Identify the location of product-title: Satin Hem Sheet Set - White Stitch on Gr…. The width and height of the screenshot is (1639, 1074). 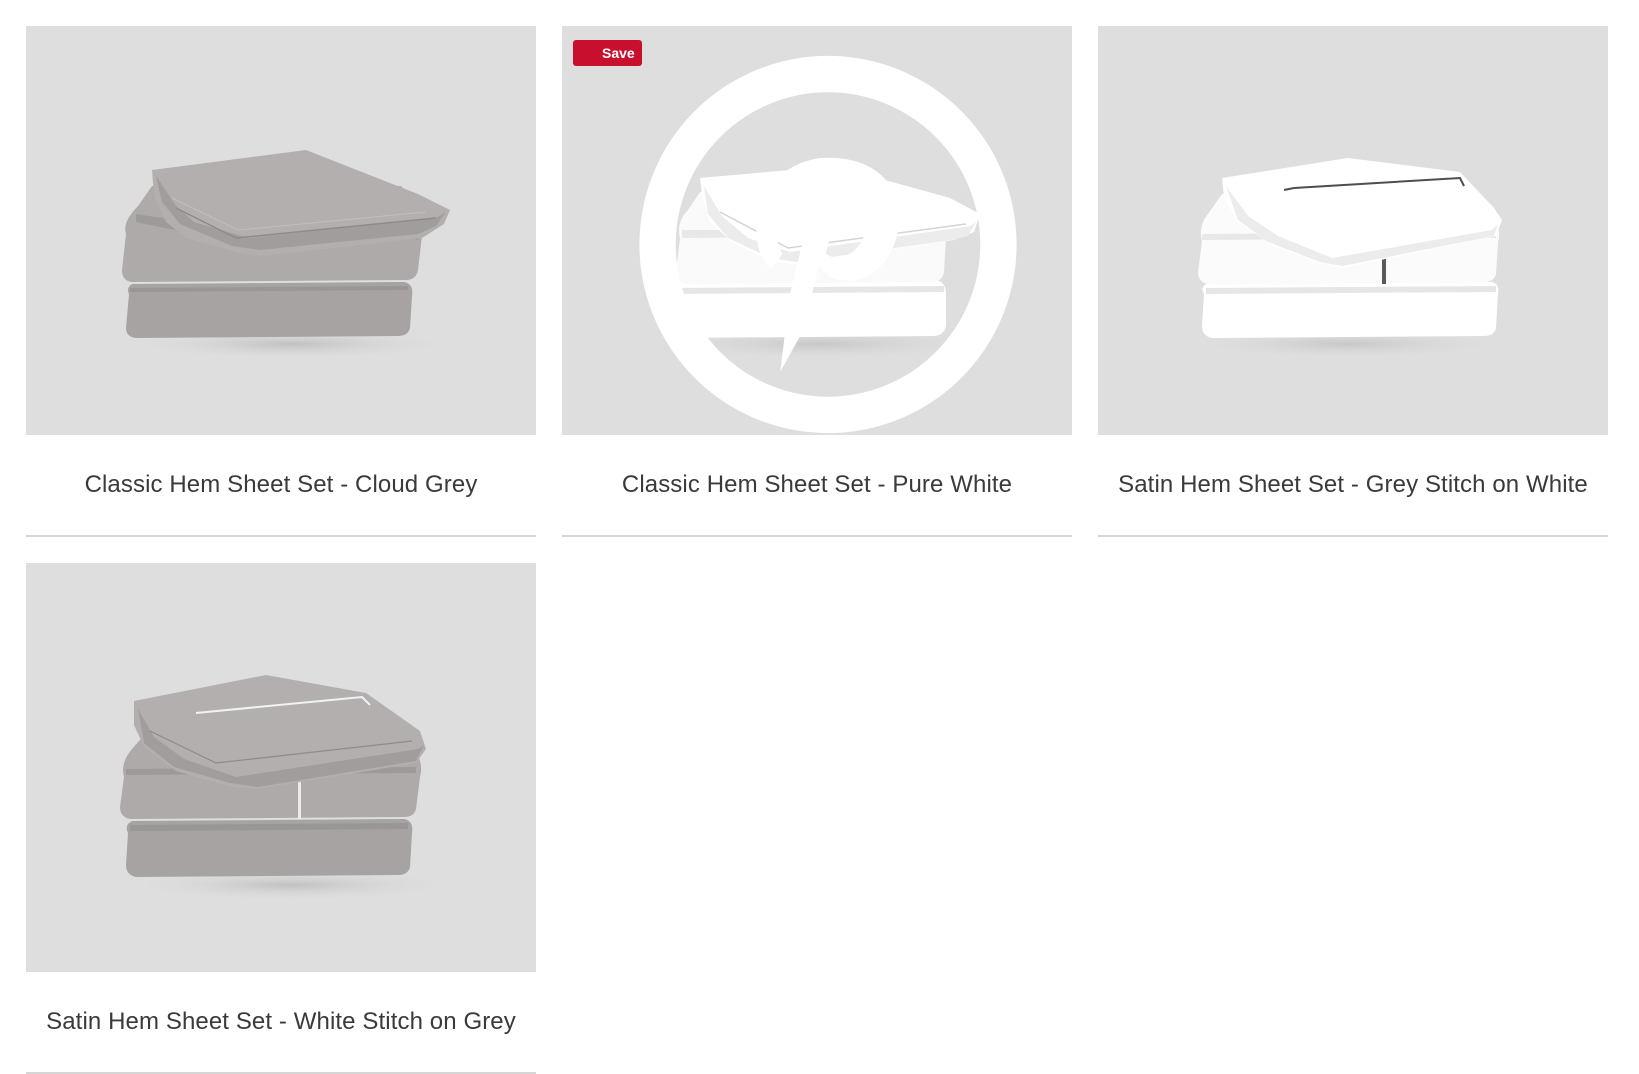
(281, 1023).